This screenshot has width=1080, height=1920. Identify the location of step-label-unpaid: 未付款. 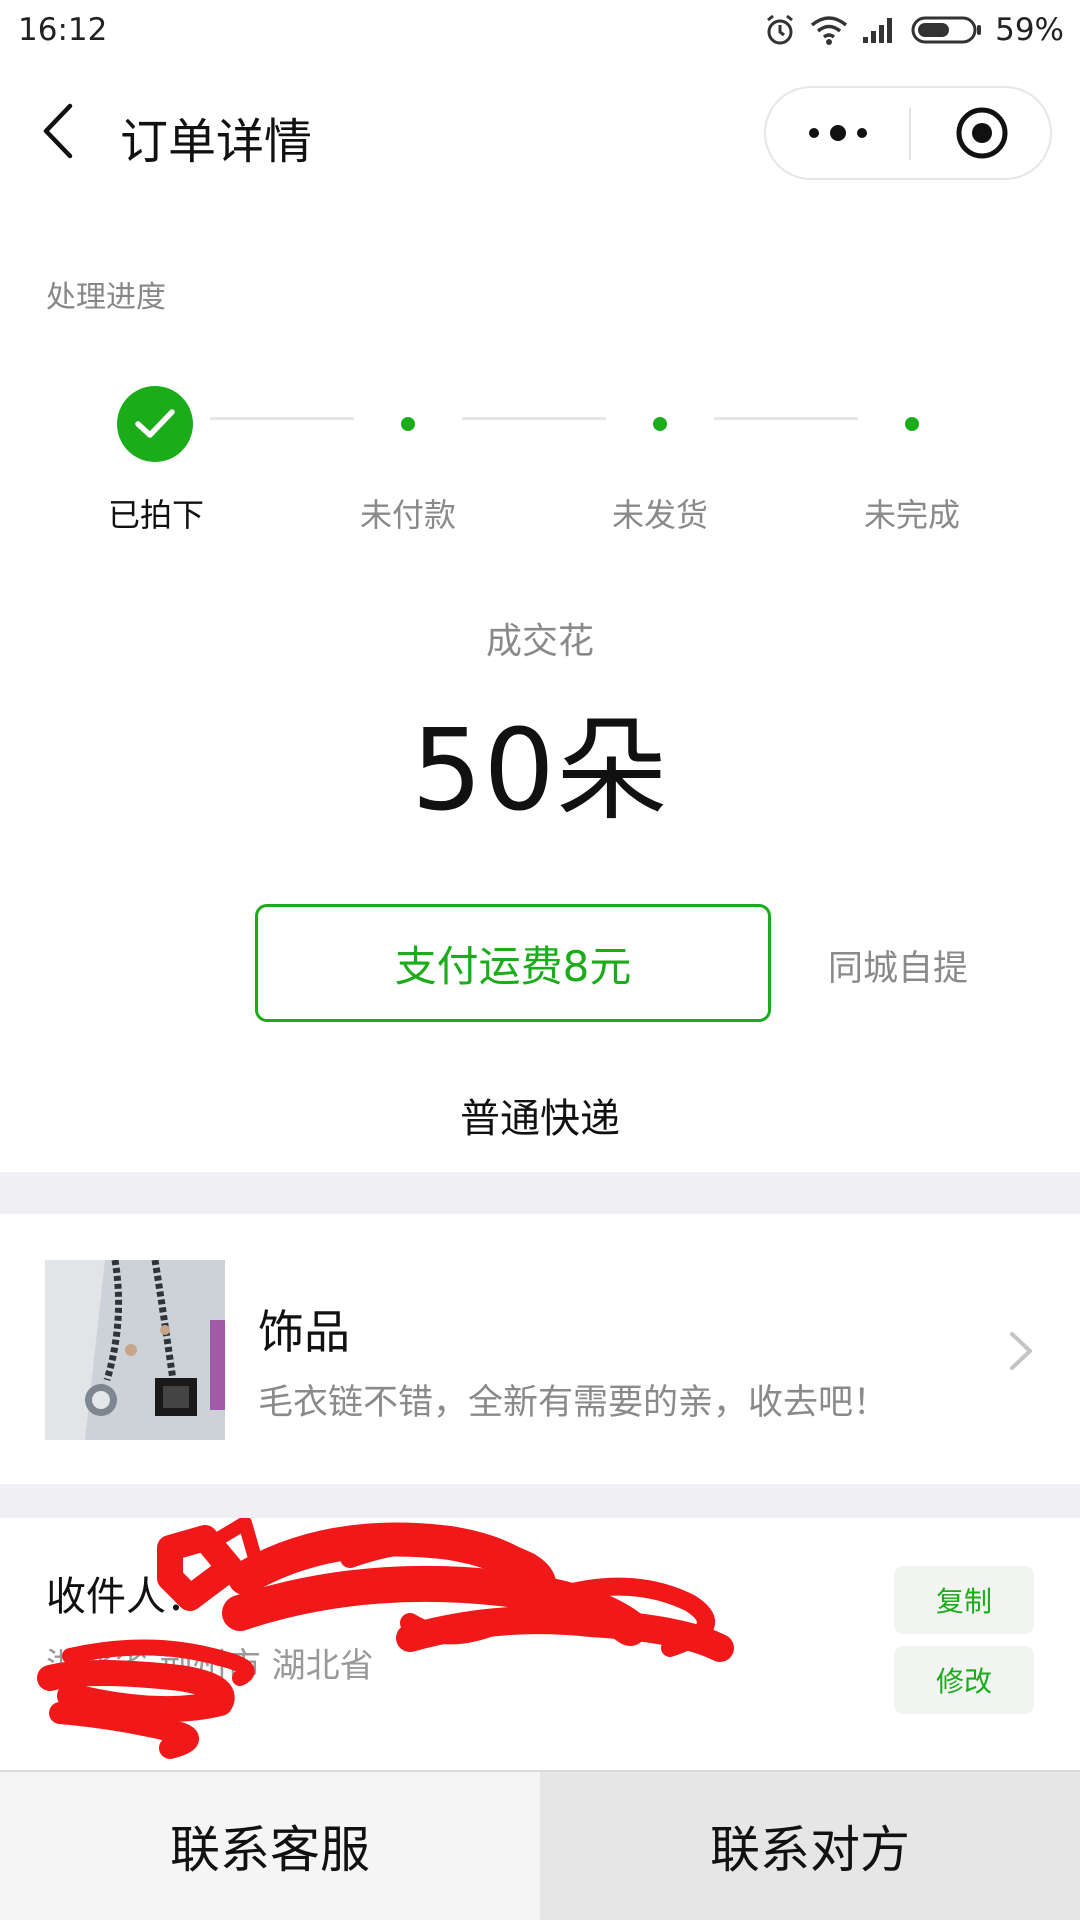
(407, 515).